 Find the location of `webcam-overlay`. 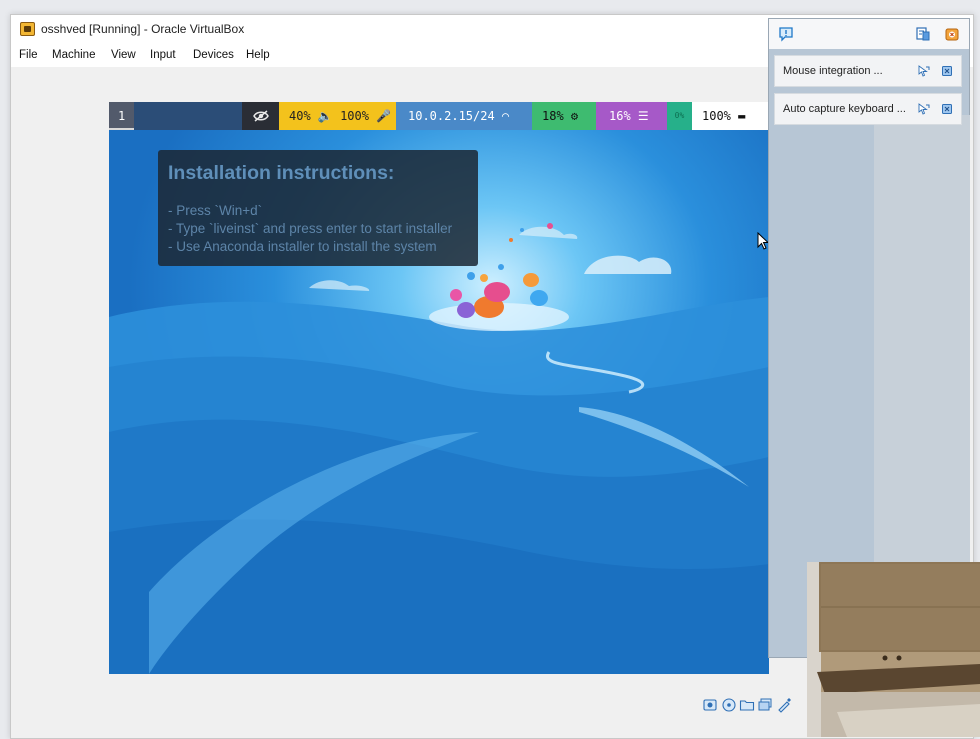

webcam-overlay is located at coordinates (893, 649).